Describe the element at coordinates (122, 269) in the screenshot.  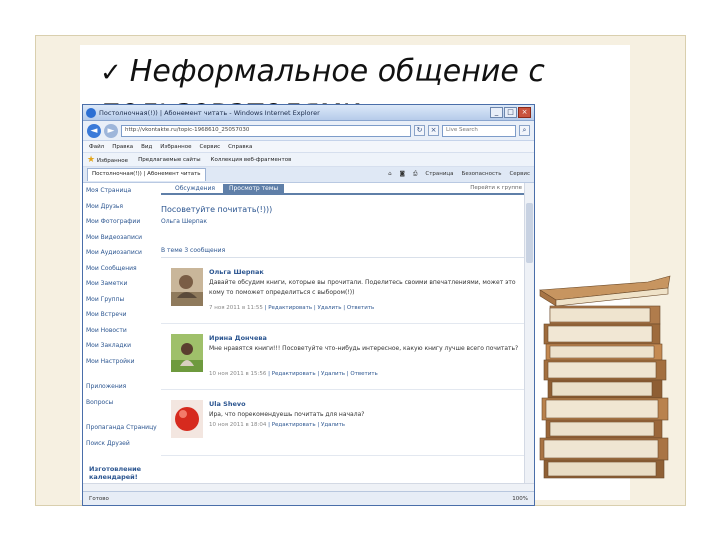
I see `sidebar-item-messages: Мои Сообщения` at that location.